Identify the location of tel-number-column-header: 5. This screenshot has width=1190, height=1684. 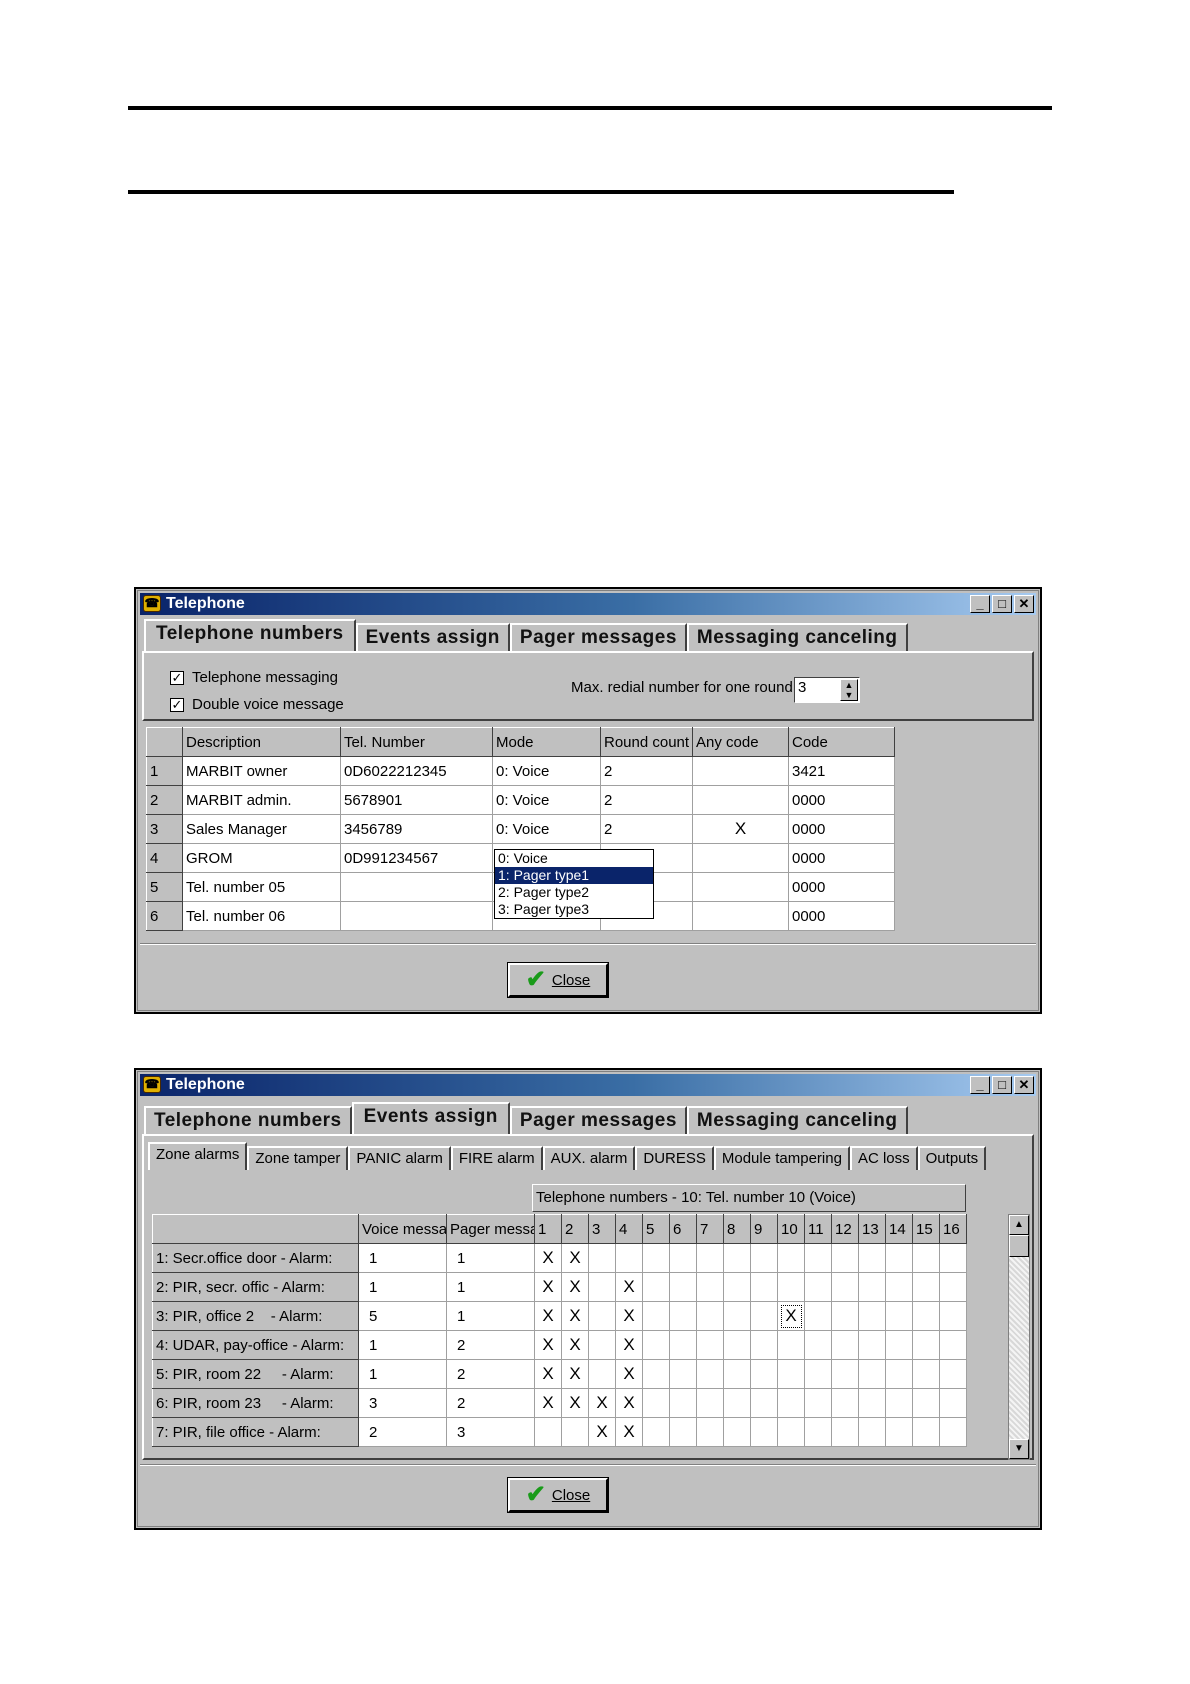
(656, 1229).